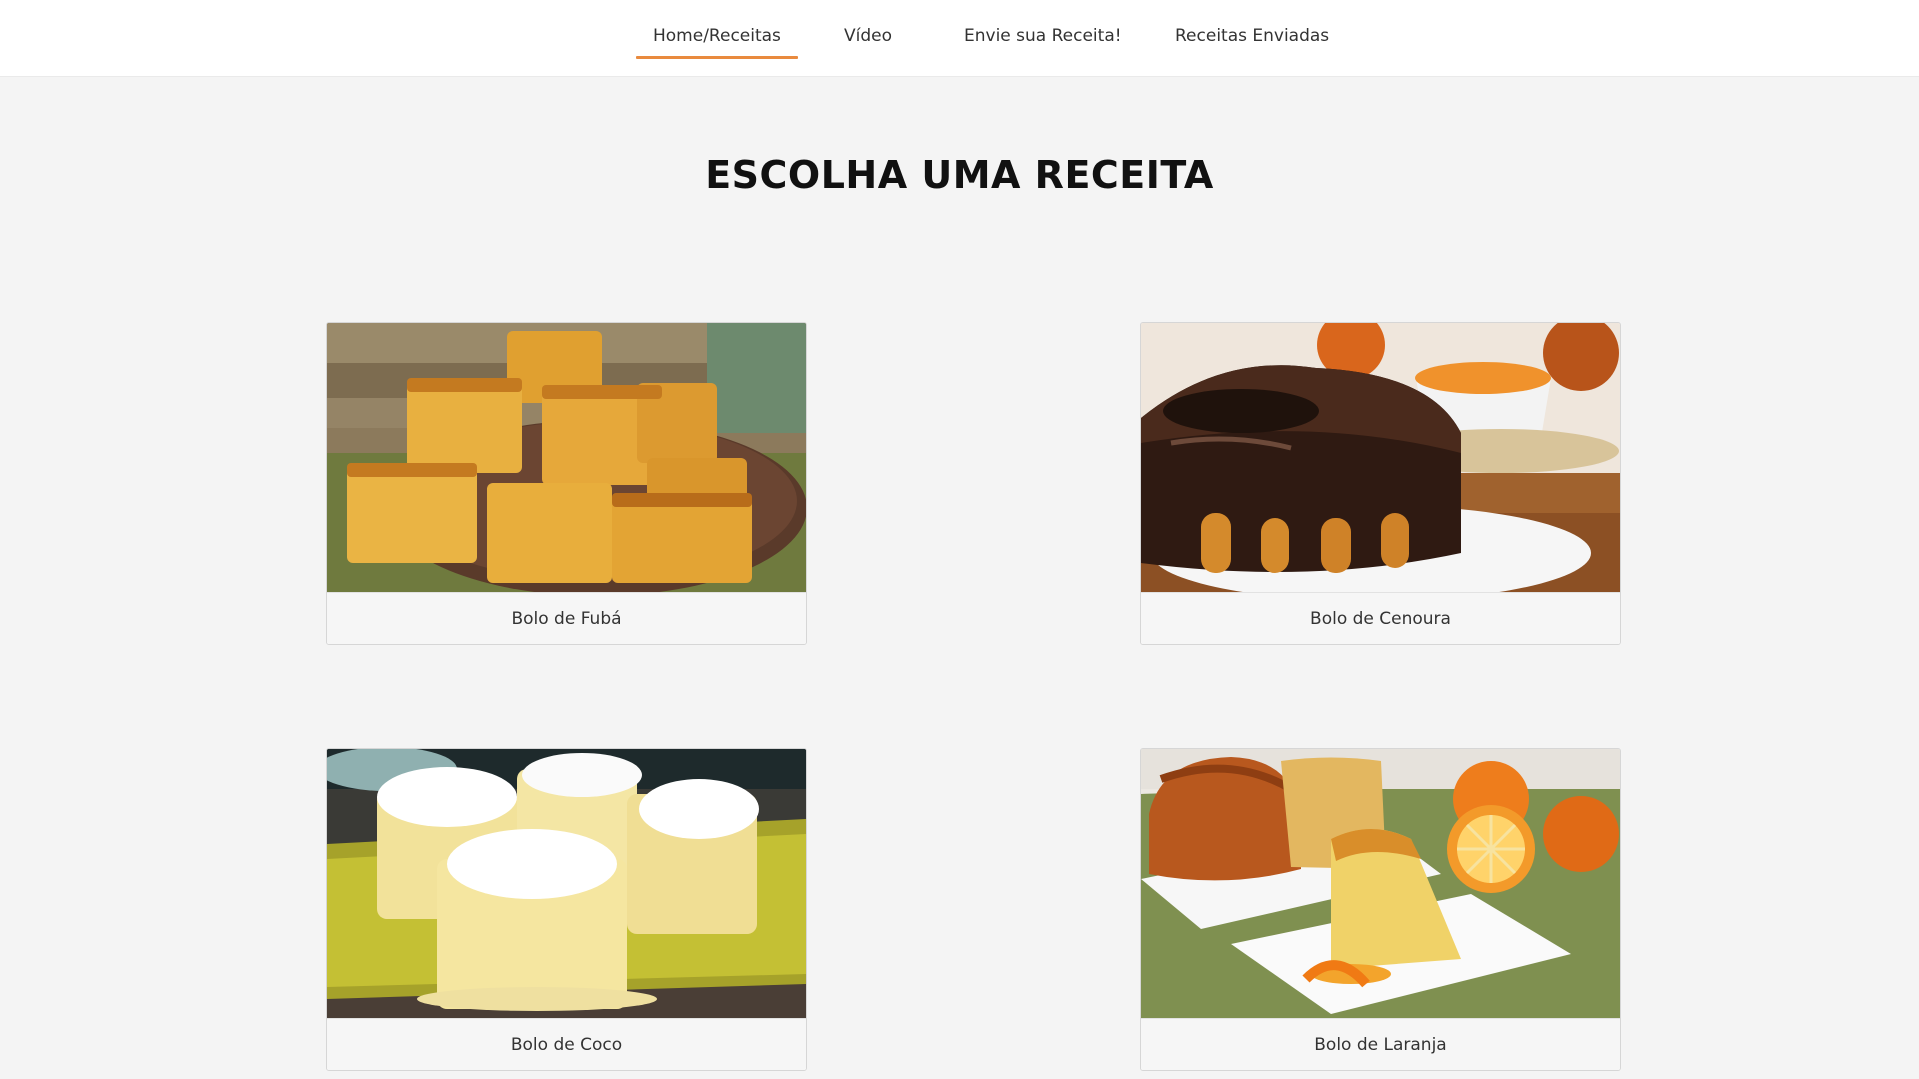 This screenshot has width=1919, height=1079. Describe the element at coordinates (566, 883) in the screenshot. I see `coconut-cake-photo` at that location.